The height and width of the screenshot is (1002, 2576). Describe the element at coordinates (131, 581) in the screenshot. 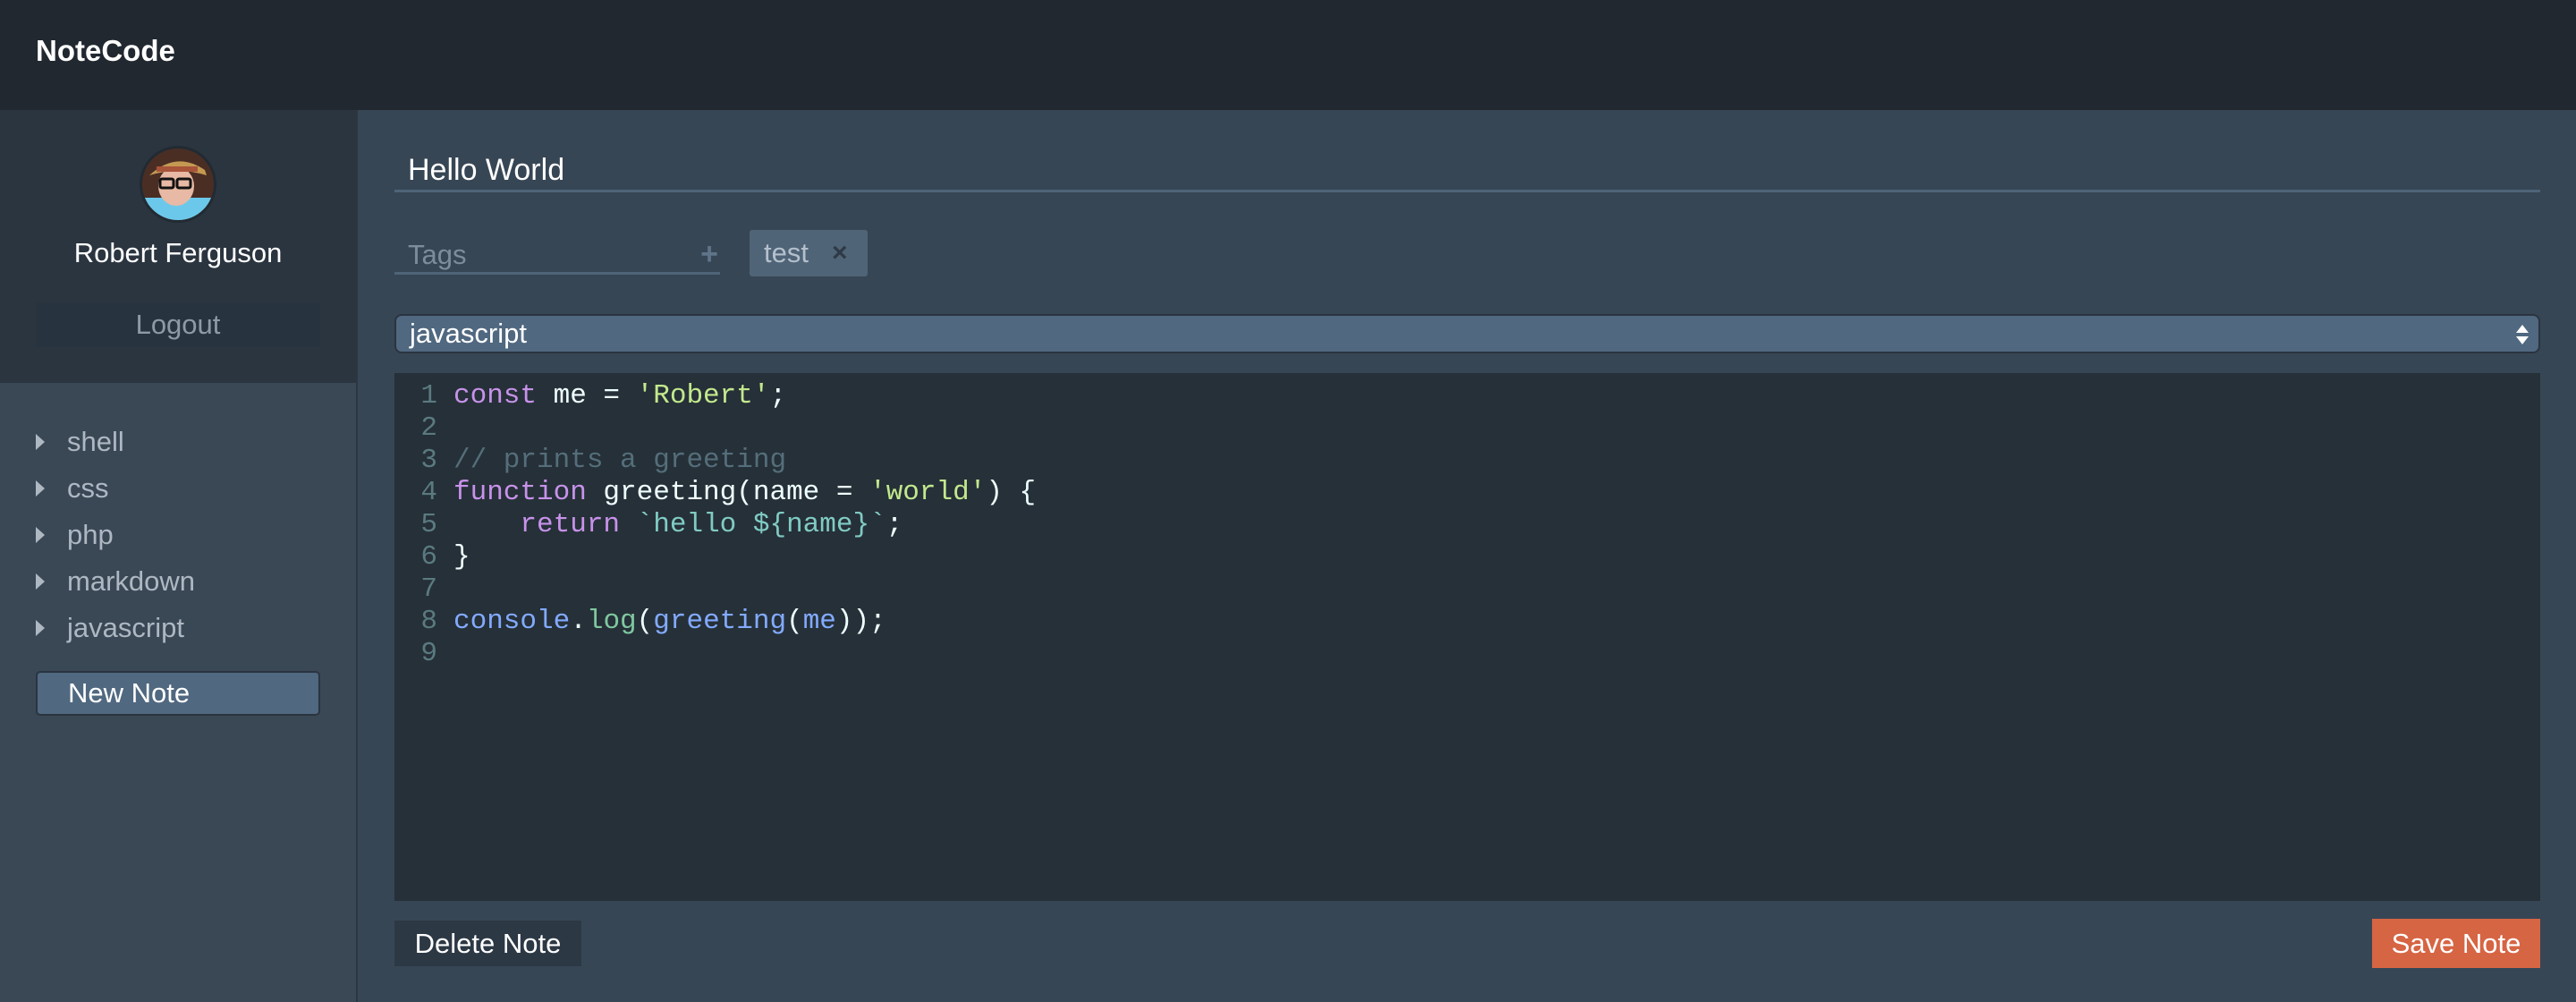

I see `sidebar-item-label: markdown` at that location.